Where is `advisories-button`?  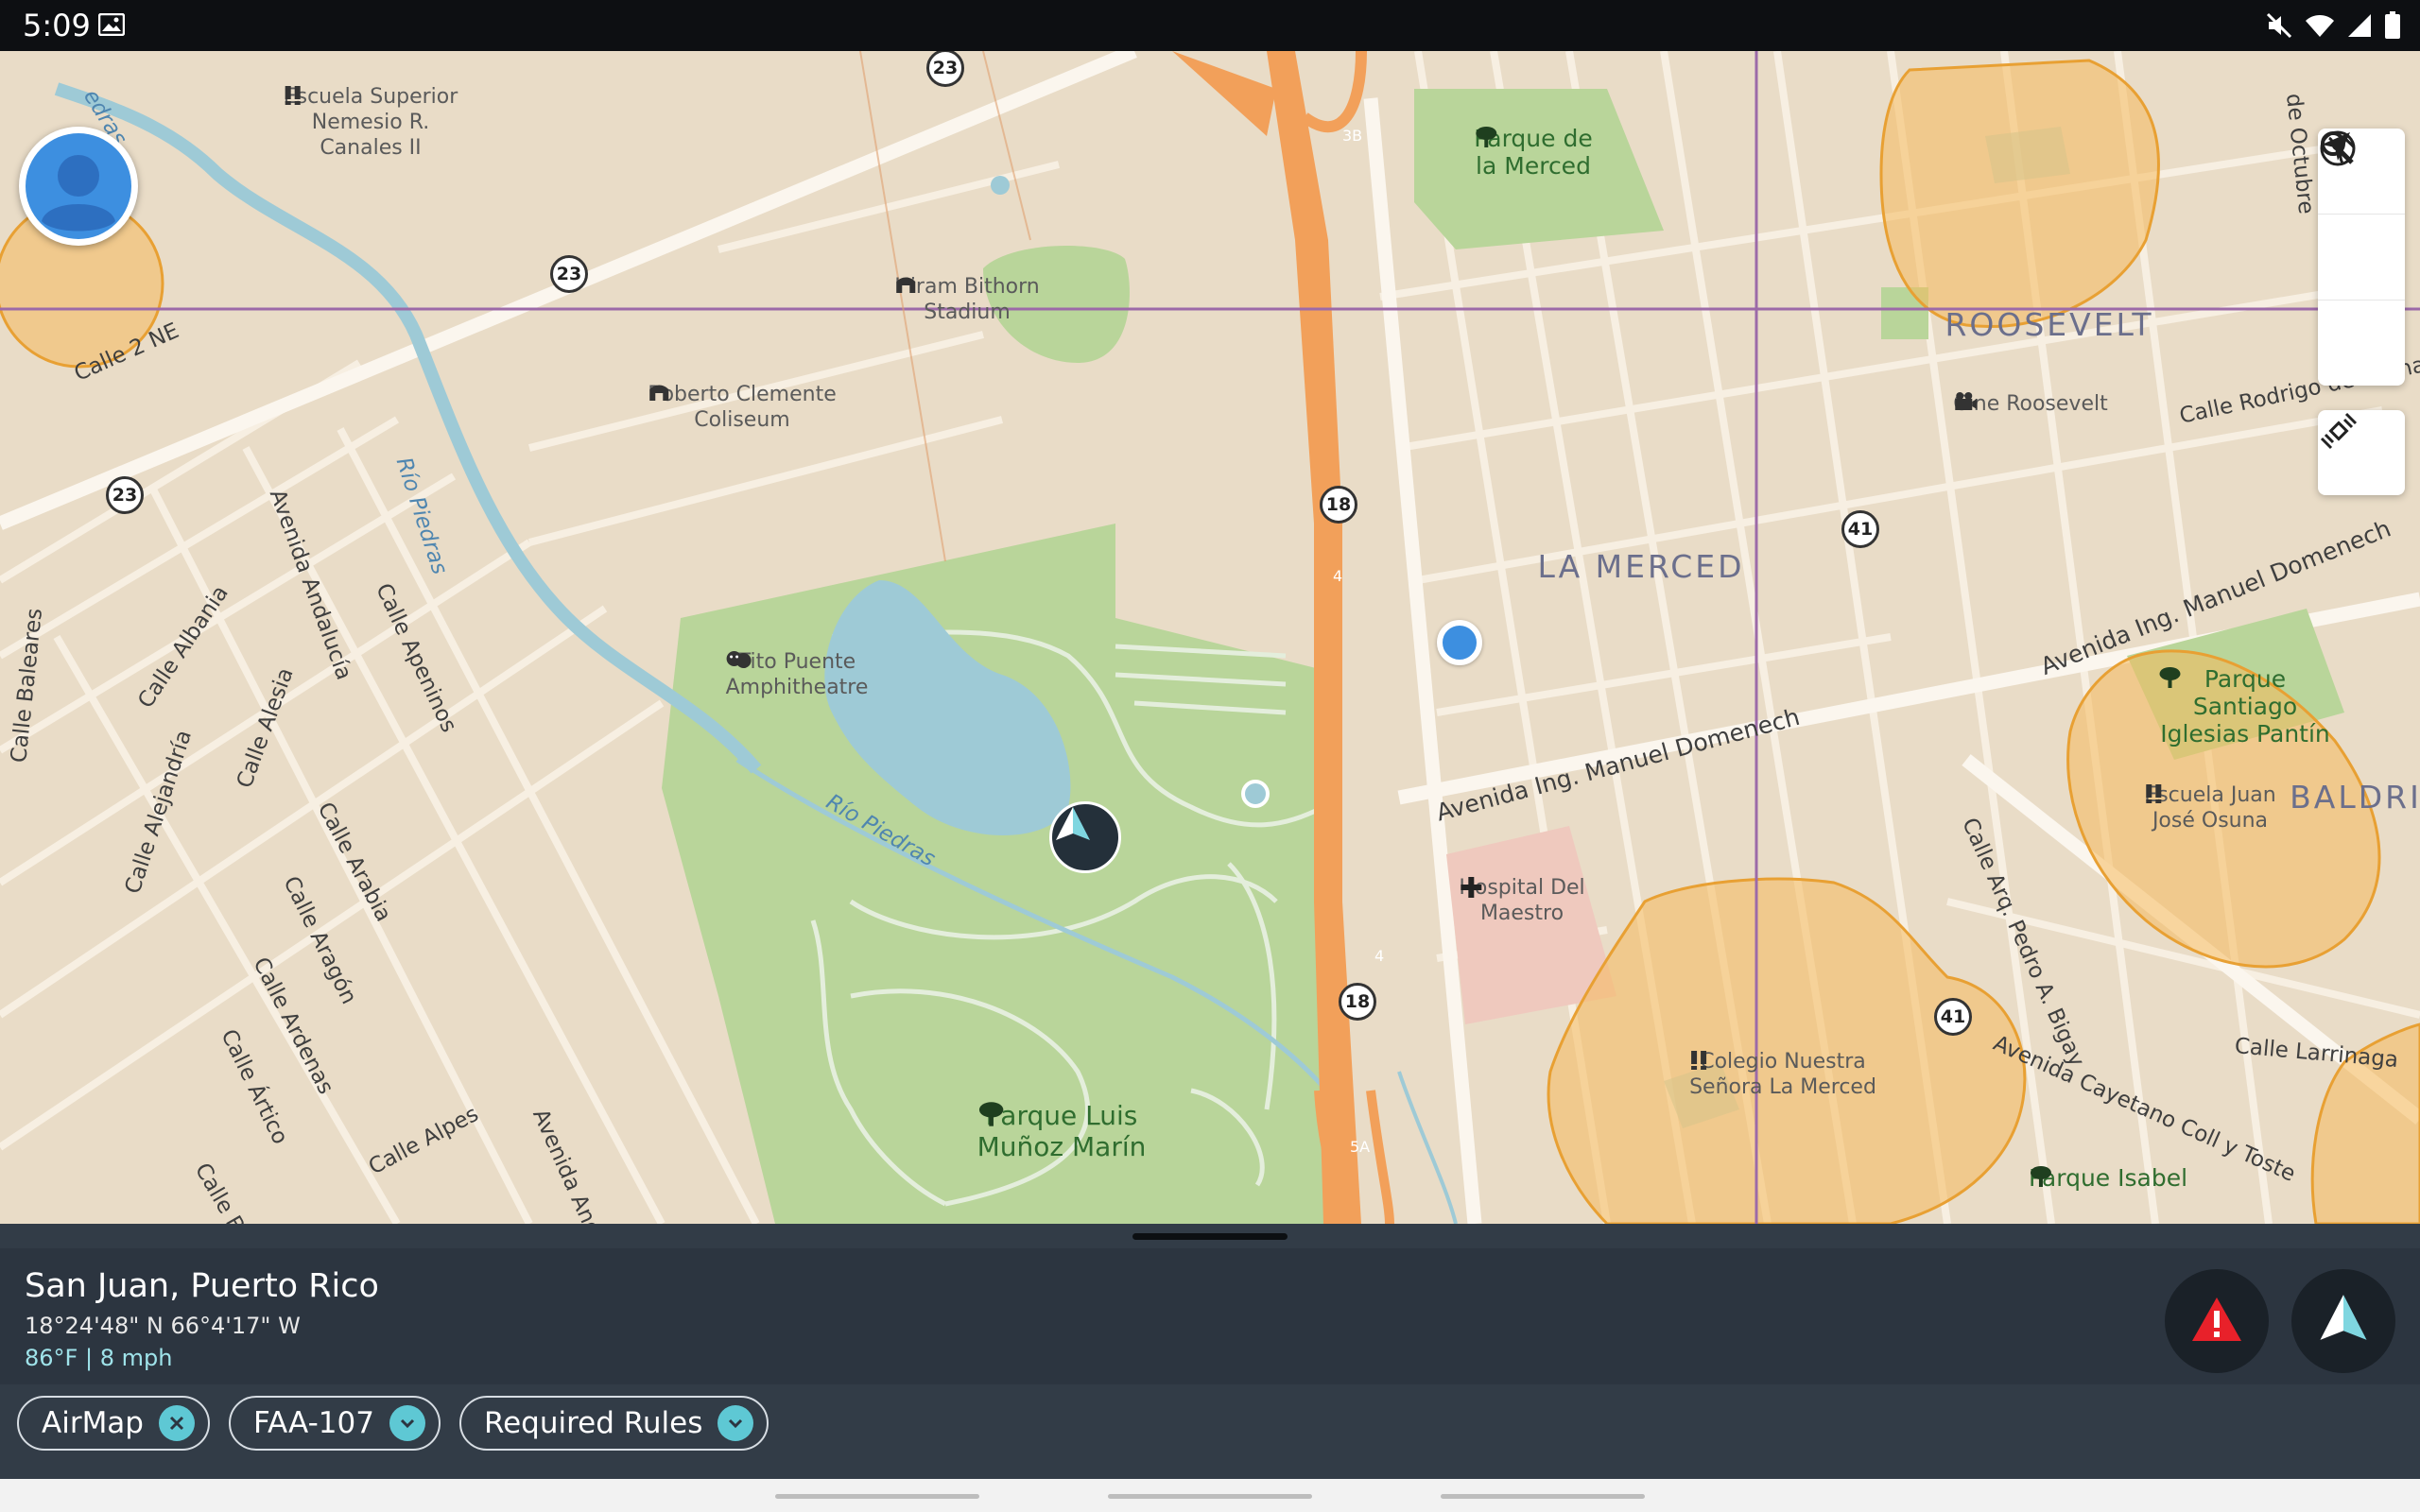 advisories-button is located at coordinates (2217, 1321).